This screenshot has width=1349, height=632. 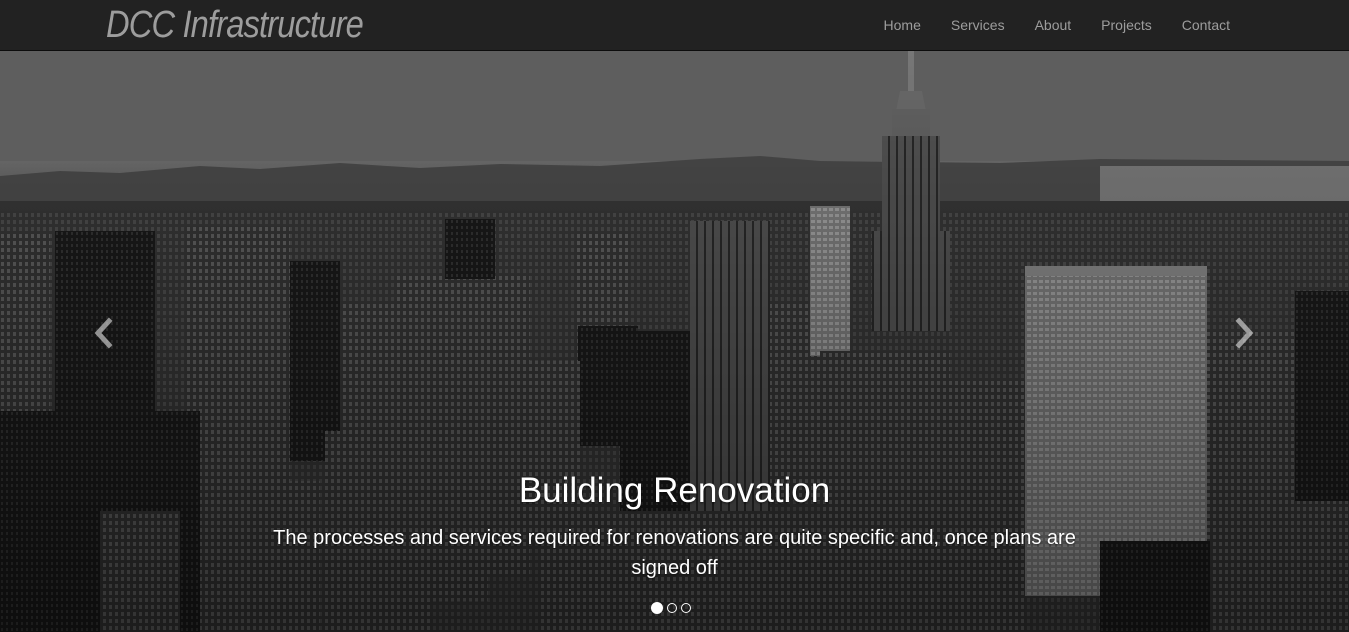 I want to click on nav-link-contact: Contact, so click(x=1206, y=25).